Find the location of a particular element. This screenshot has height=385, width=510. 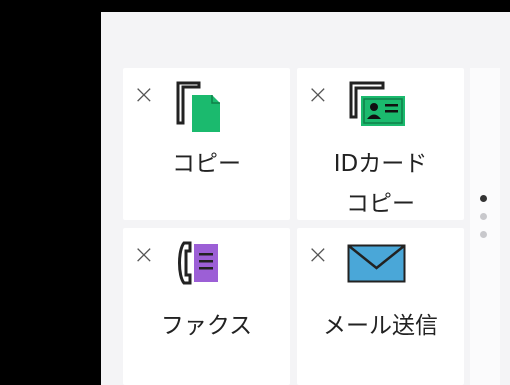

tile-mail-send-label: メール送信 is located at coordinates (380, 326).